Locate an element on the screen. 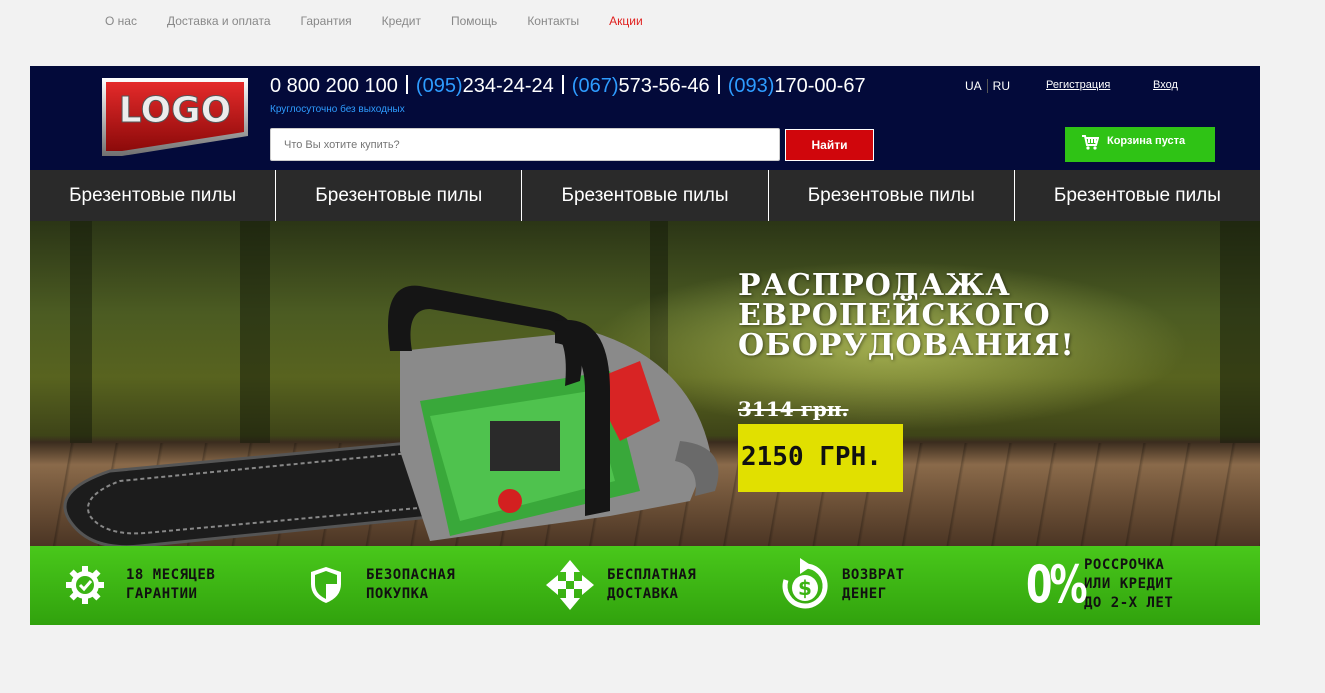  feature-line: БЕЗОПАСНАЯ is located at coordinates (411, 575).